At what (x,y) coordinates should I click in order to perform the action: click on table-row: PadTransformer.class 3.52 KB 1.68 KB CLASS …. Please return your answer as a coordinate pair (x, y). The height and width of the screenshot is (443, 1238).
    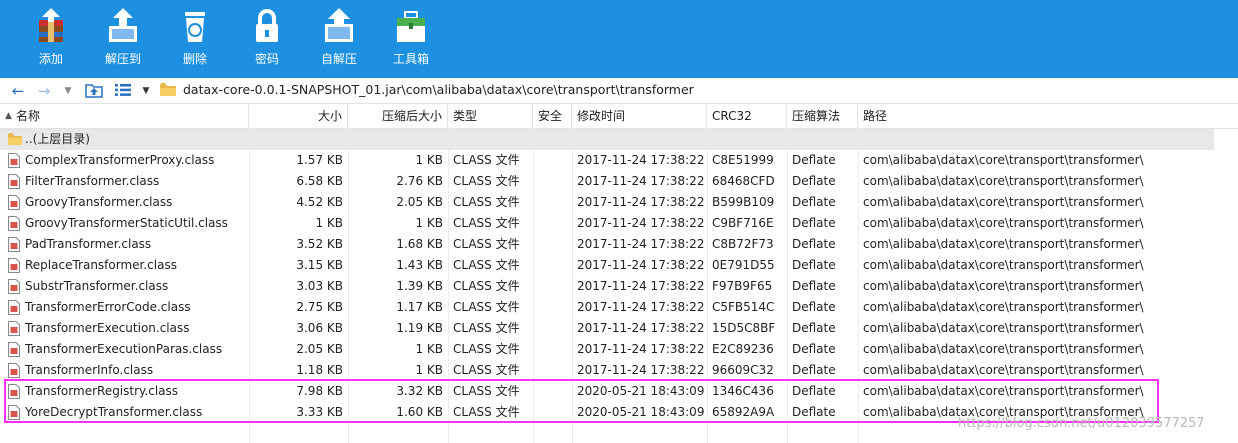
    Looking at the image, I should click on (619, 244).